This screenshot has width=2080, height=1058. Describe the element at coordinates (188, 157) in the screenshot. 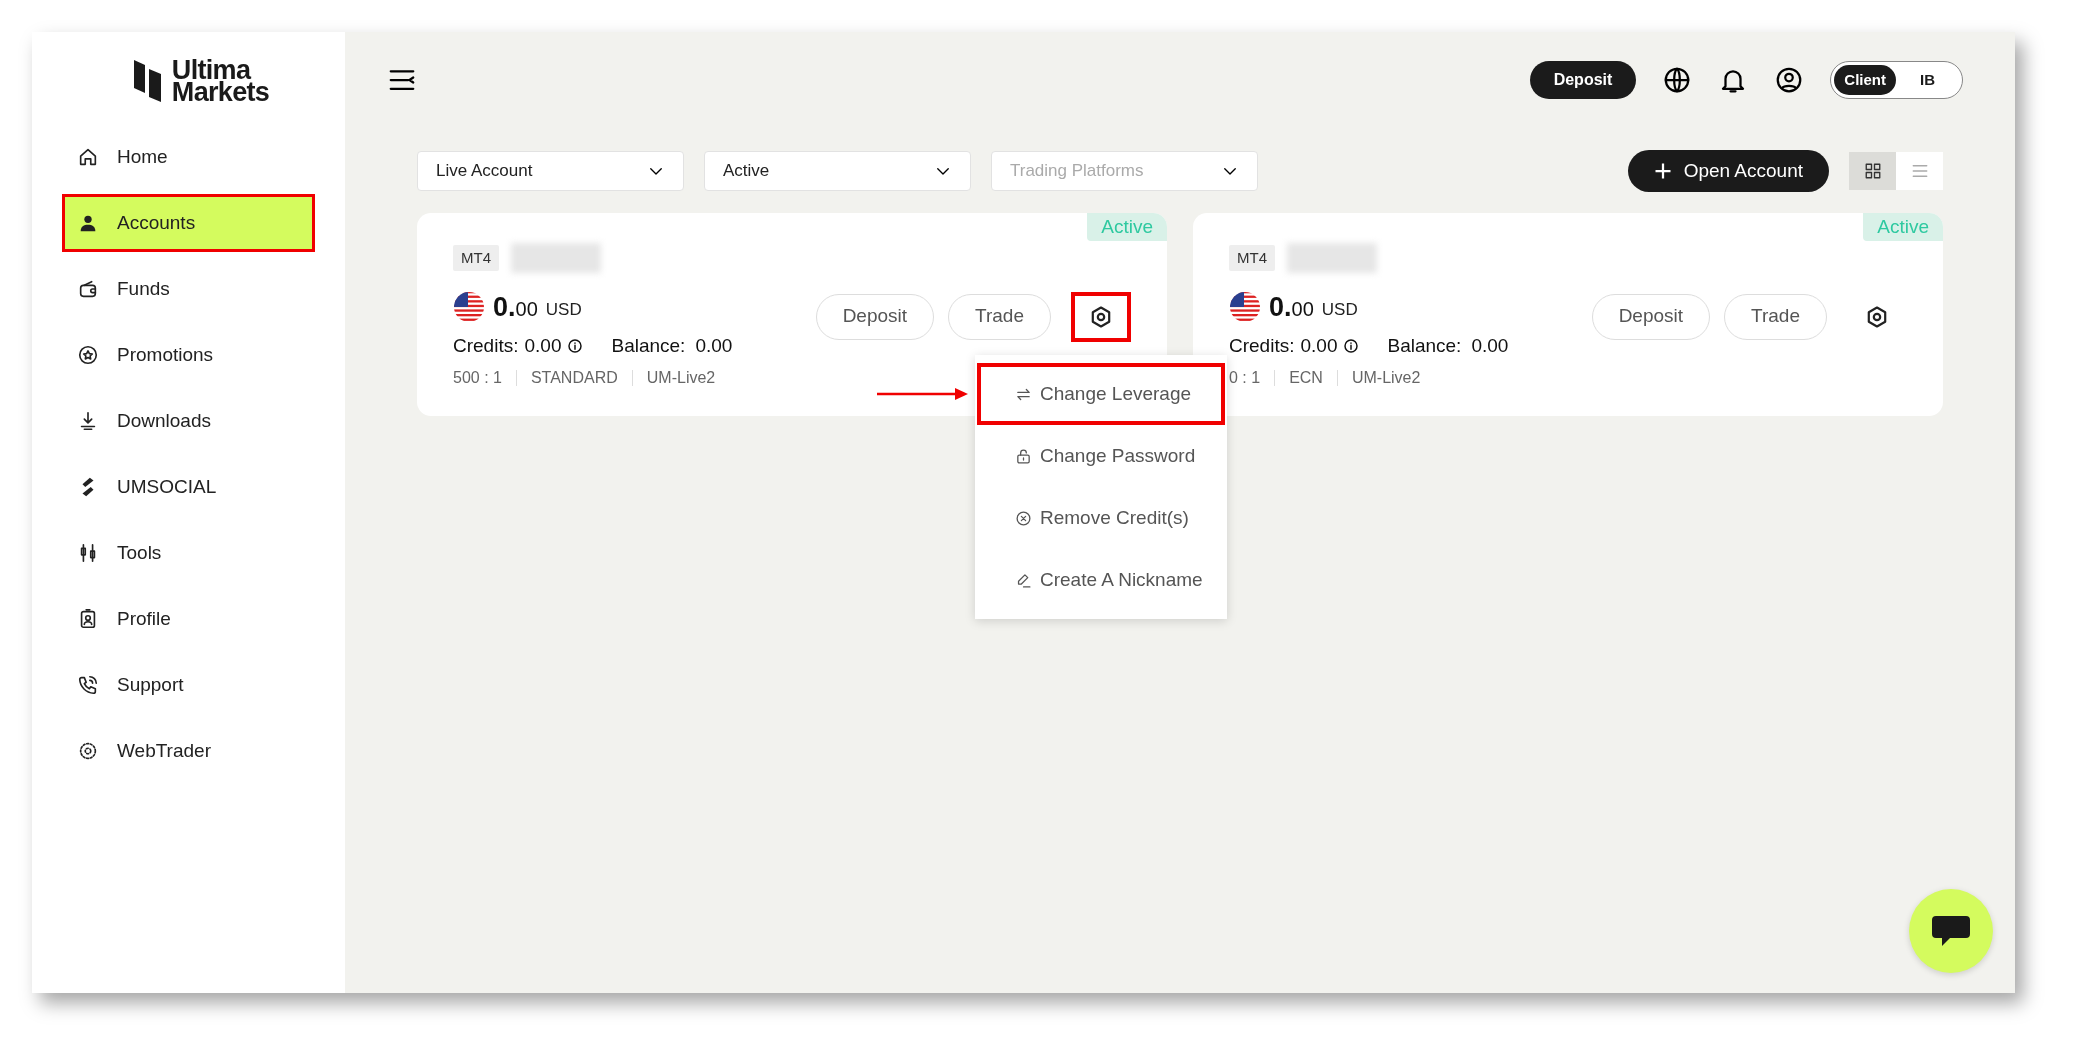

I see `sidebar-item: Home` at that location.